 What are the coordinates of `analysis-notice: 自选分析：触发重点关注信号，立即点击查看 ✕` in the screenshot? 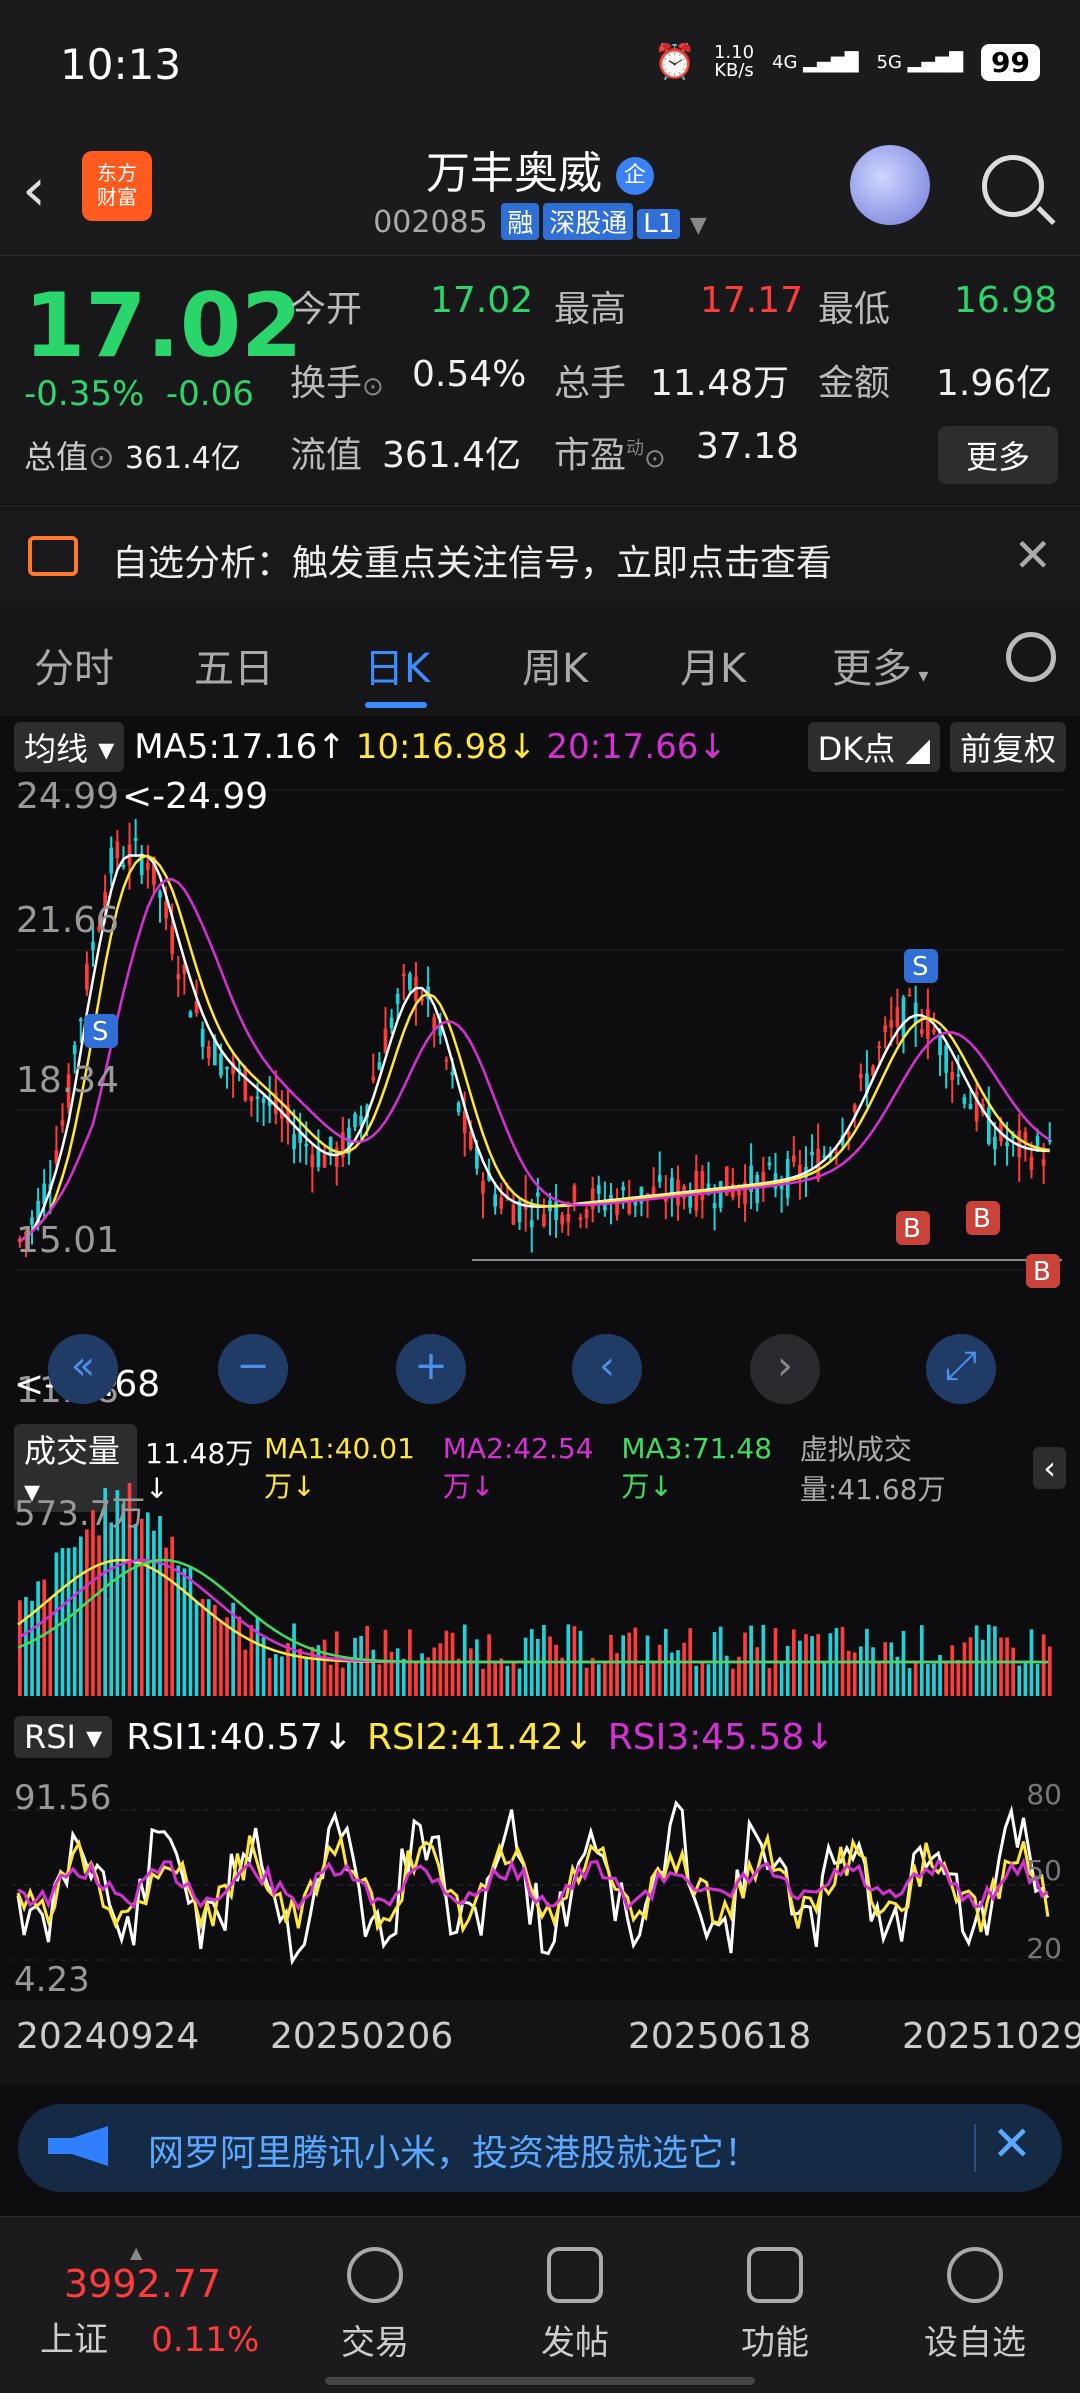 It's located at (540, 556).